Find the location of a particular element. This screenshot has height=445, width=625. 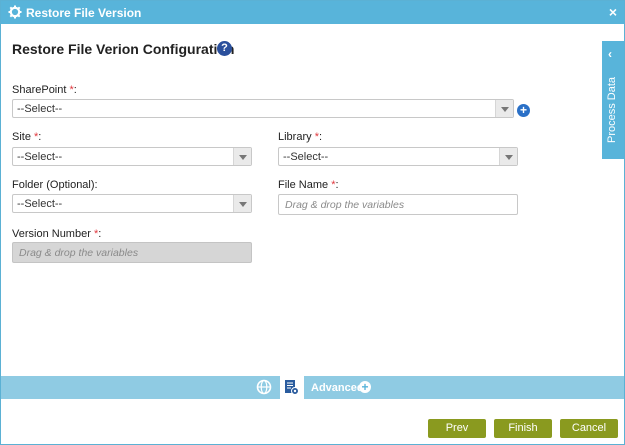

library-label: Library *: is located at coordinates (300, 137).